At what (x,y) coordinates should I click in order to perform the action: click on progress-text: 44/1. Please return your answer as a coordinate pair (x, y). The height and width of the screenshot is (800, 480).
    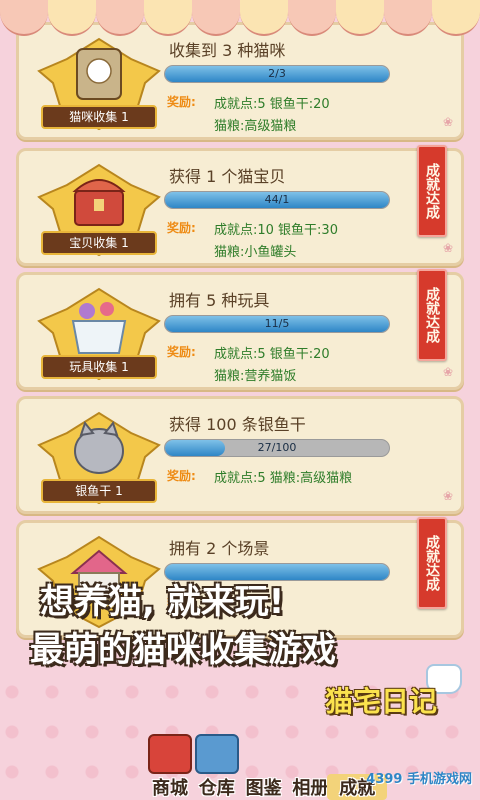
    Looking at the image, I should click on (277, 199).